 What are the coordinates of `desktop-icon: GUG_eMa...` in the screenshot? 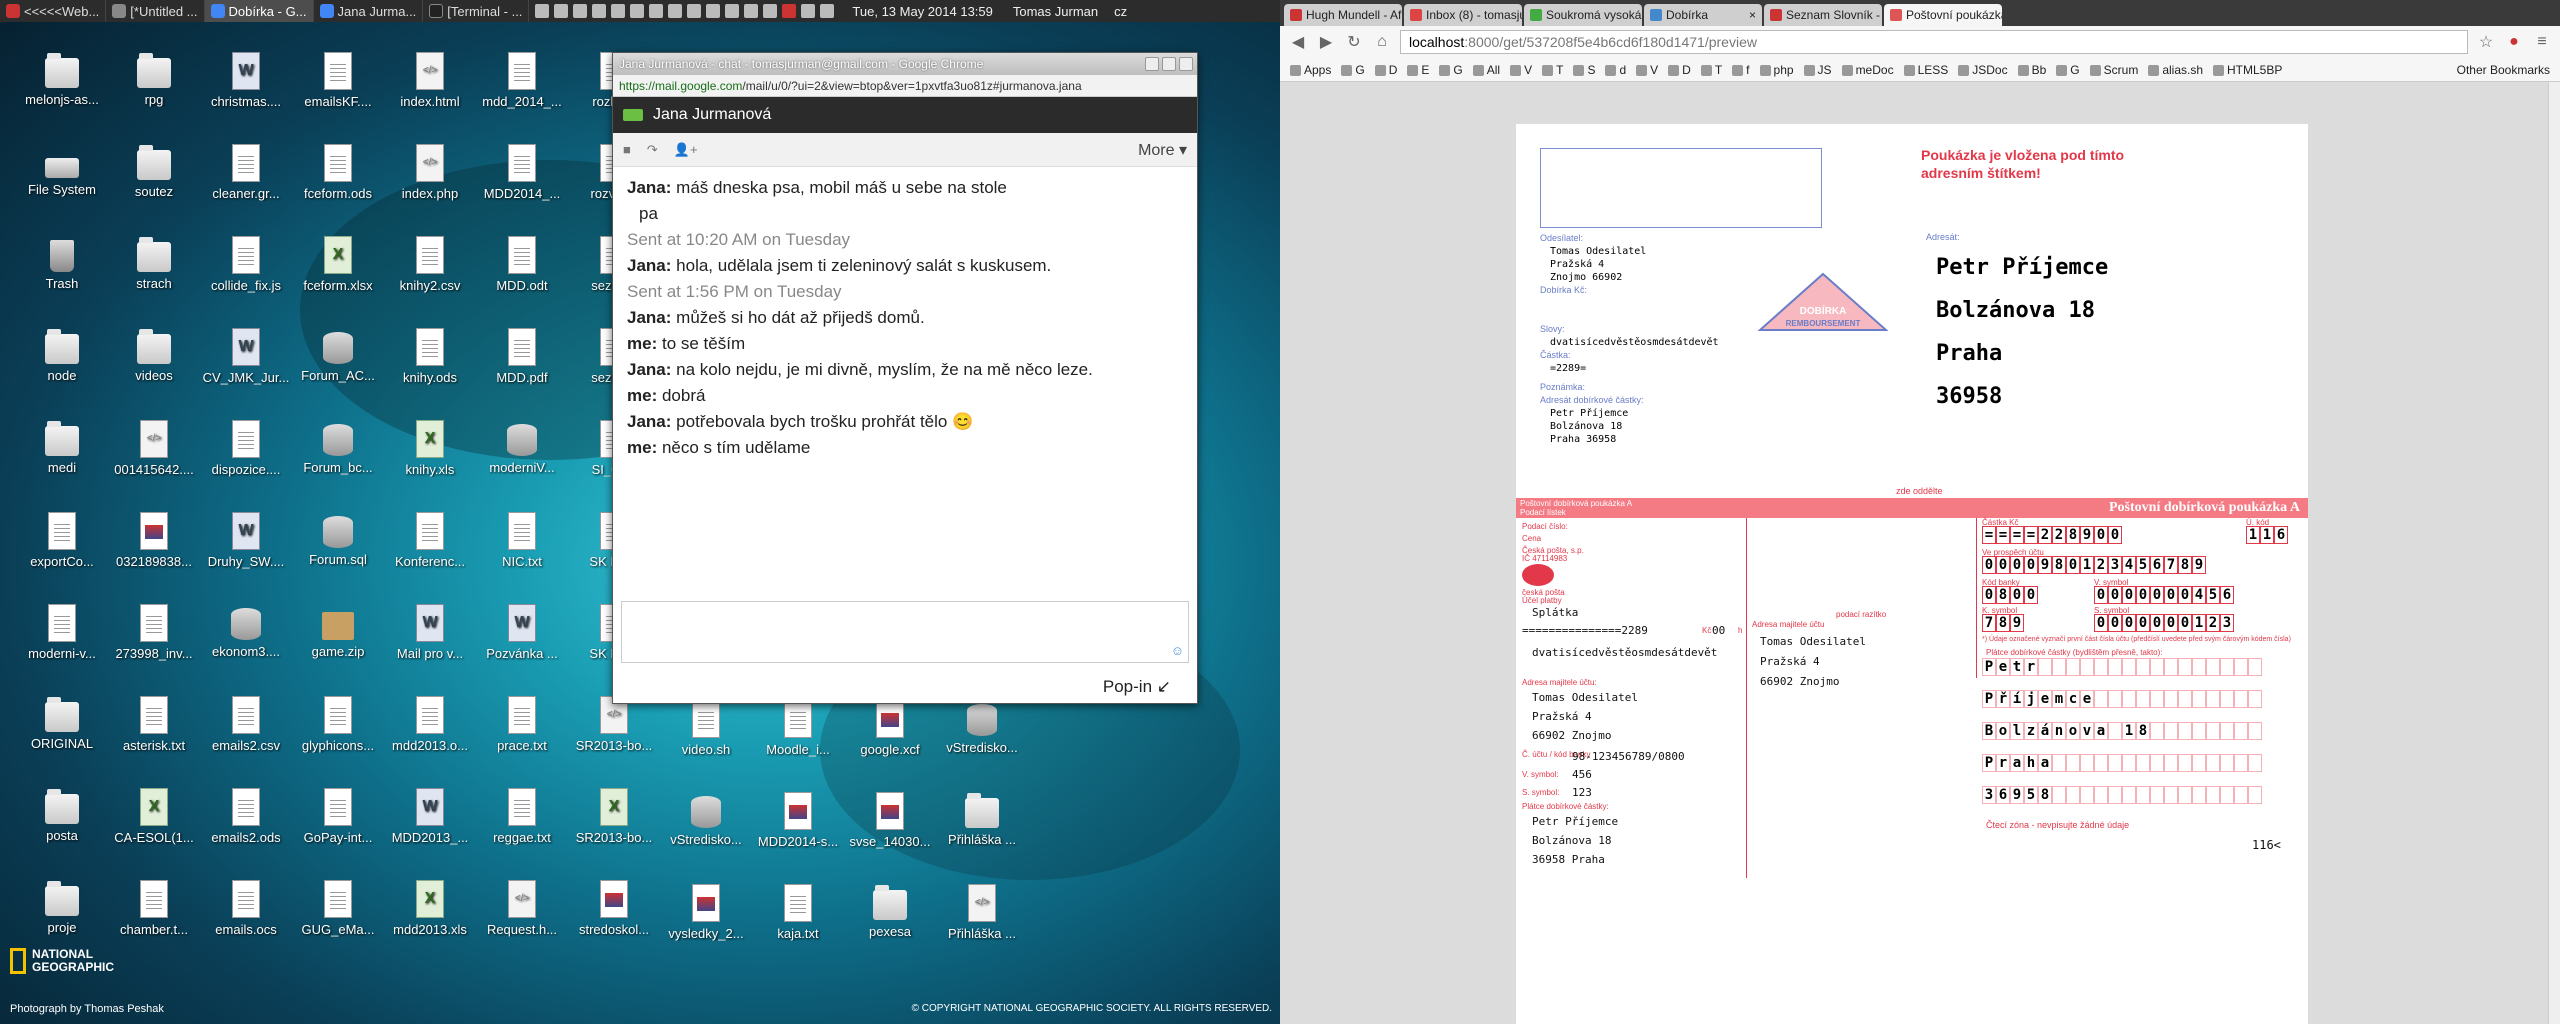 It's located at (338, 908).